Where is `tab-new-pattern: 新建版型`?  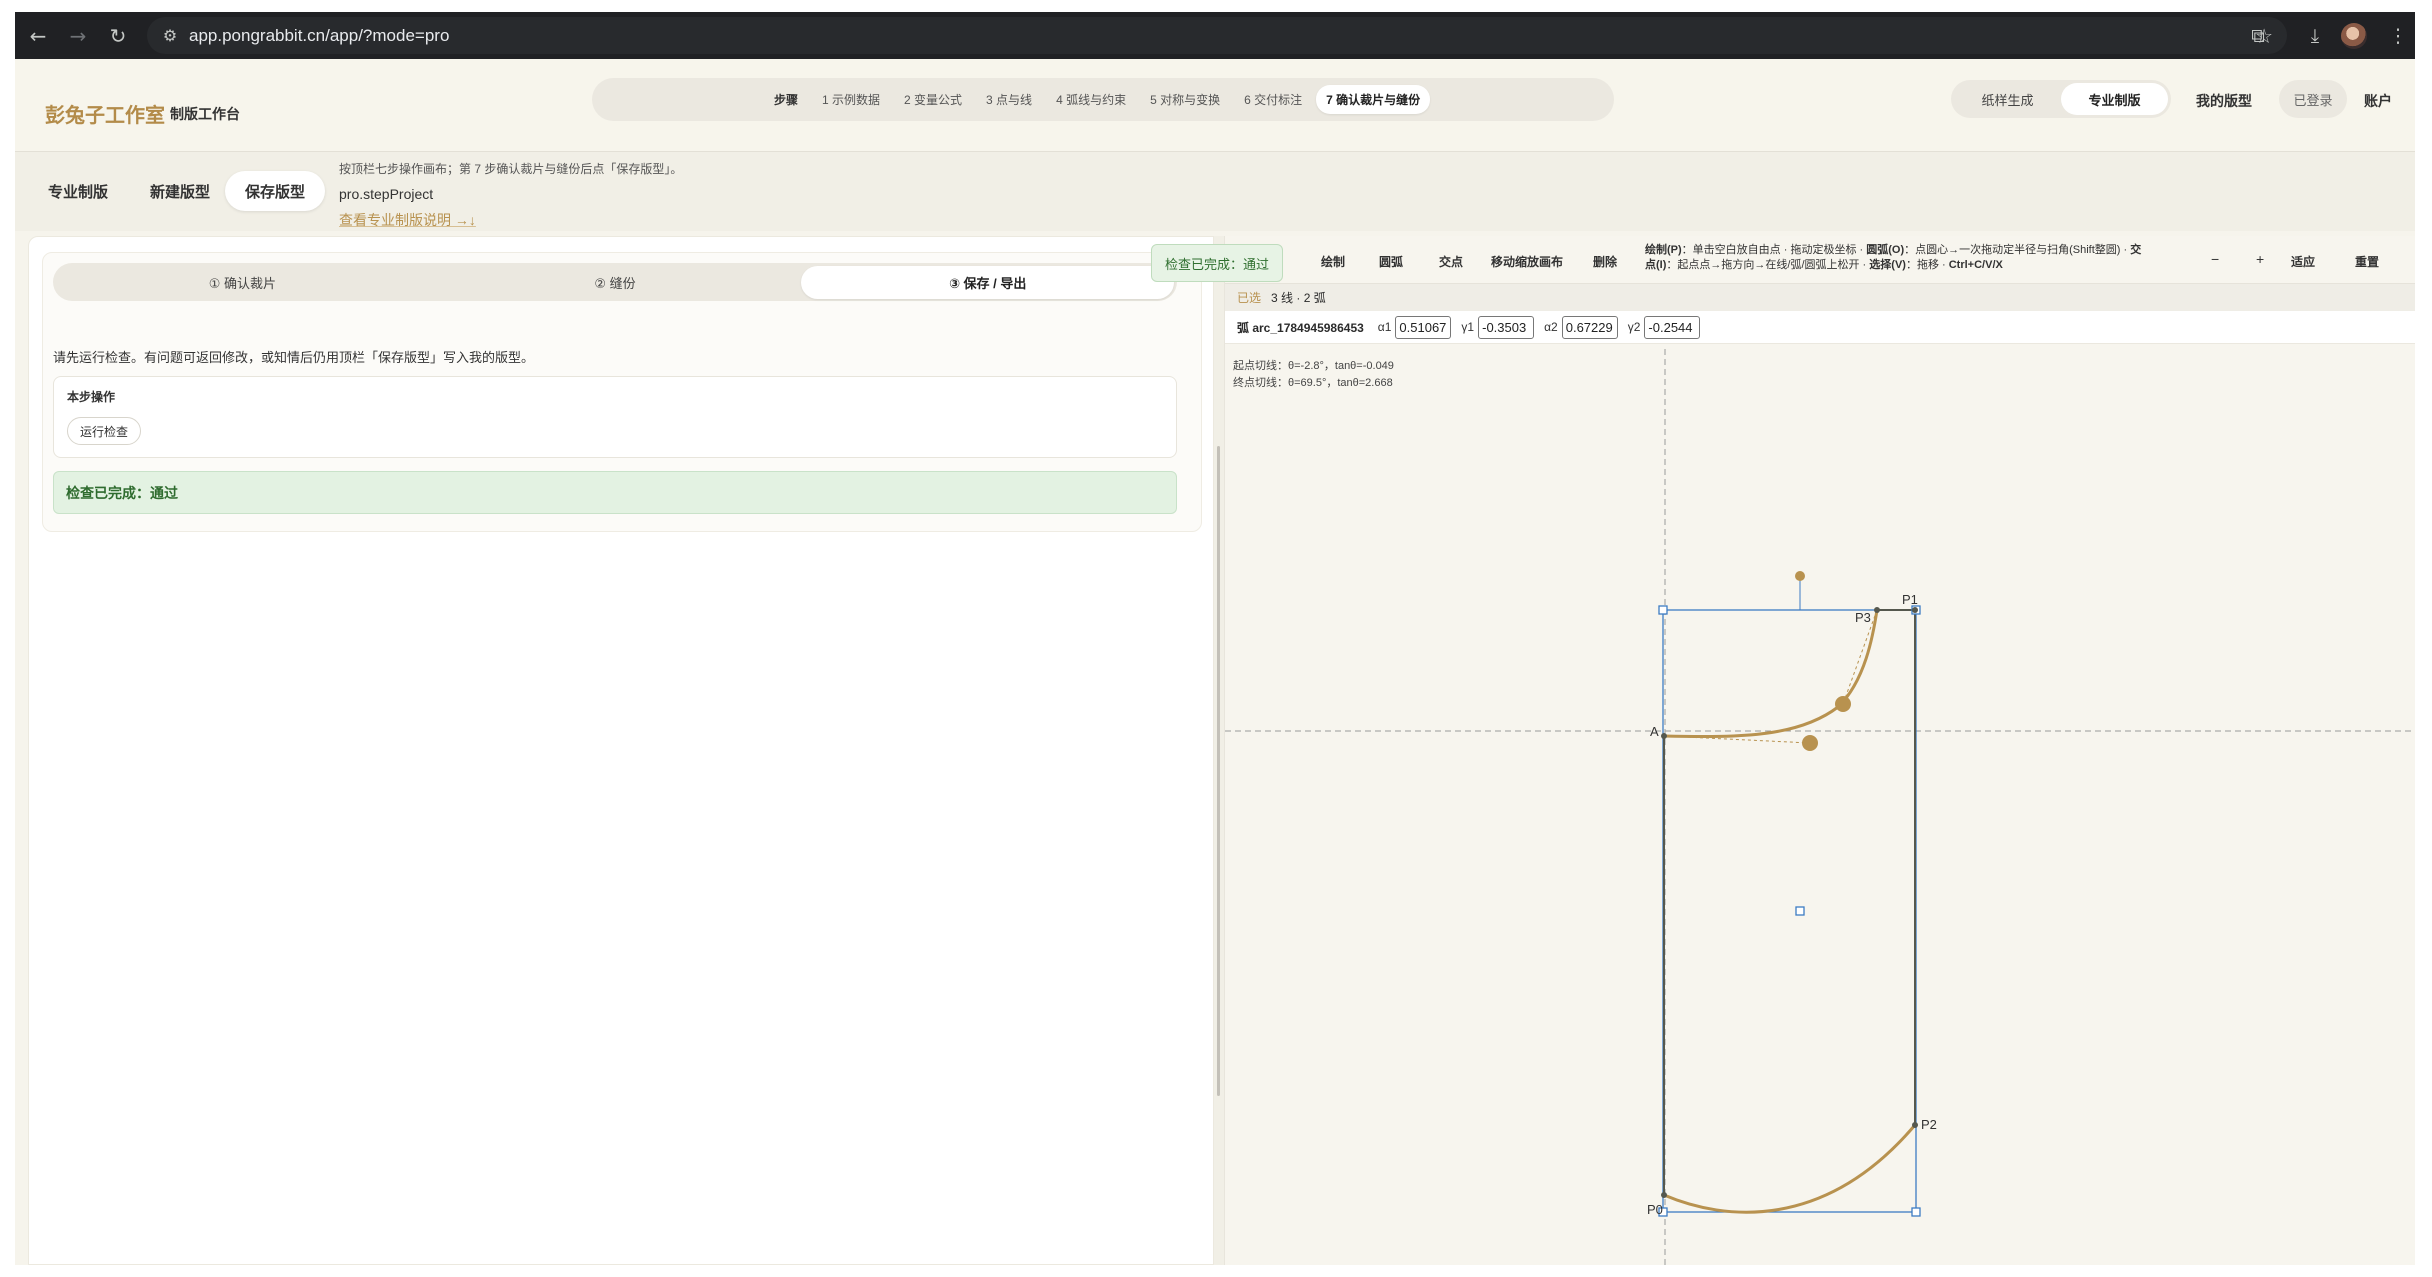
tab-new-pattern: 新建版型 is located at coordinates (180, 191).